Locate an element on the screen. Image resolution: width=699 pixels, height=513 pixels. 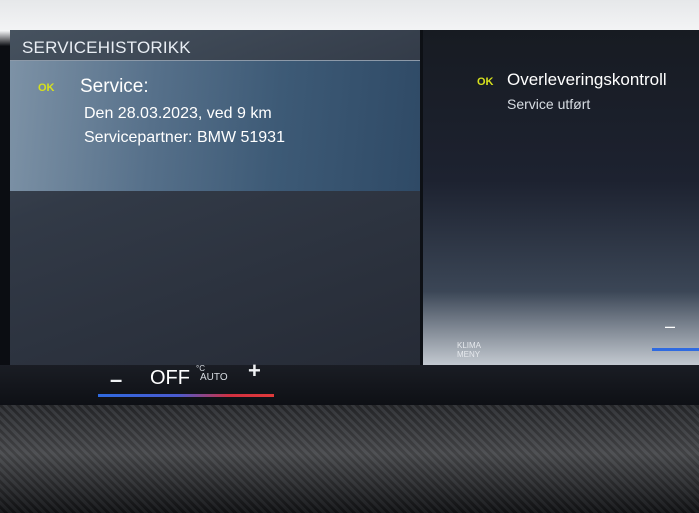
page-title: SERVICEHISTORIKK is located at coordinates (106, 47).